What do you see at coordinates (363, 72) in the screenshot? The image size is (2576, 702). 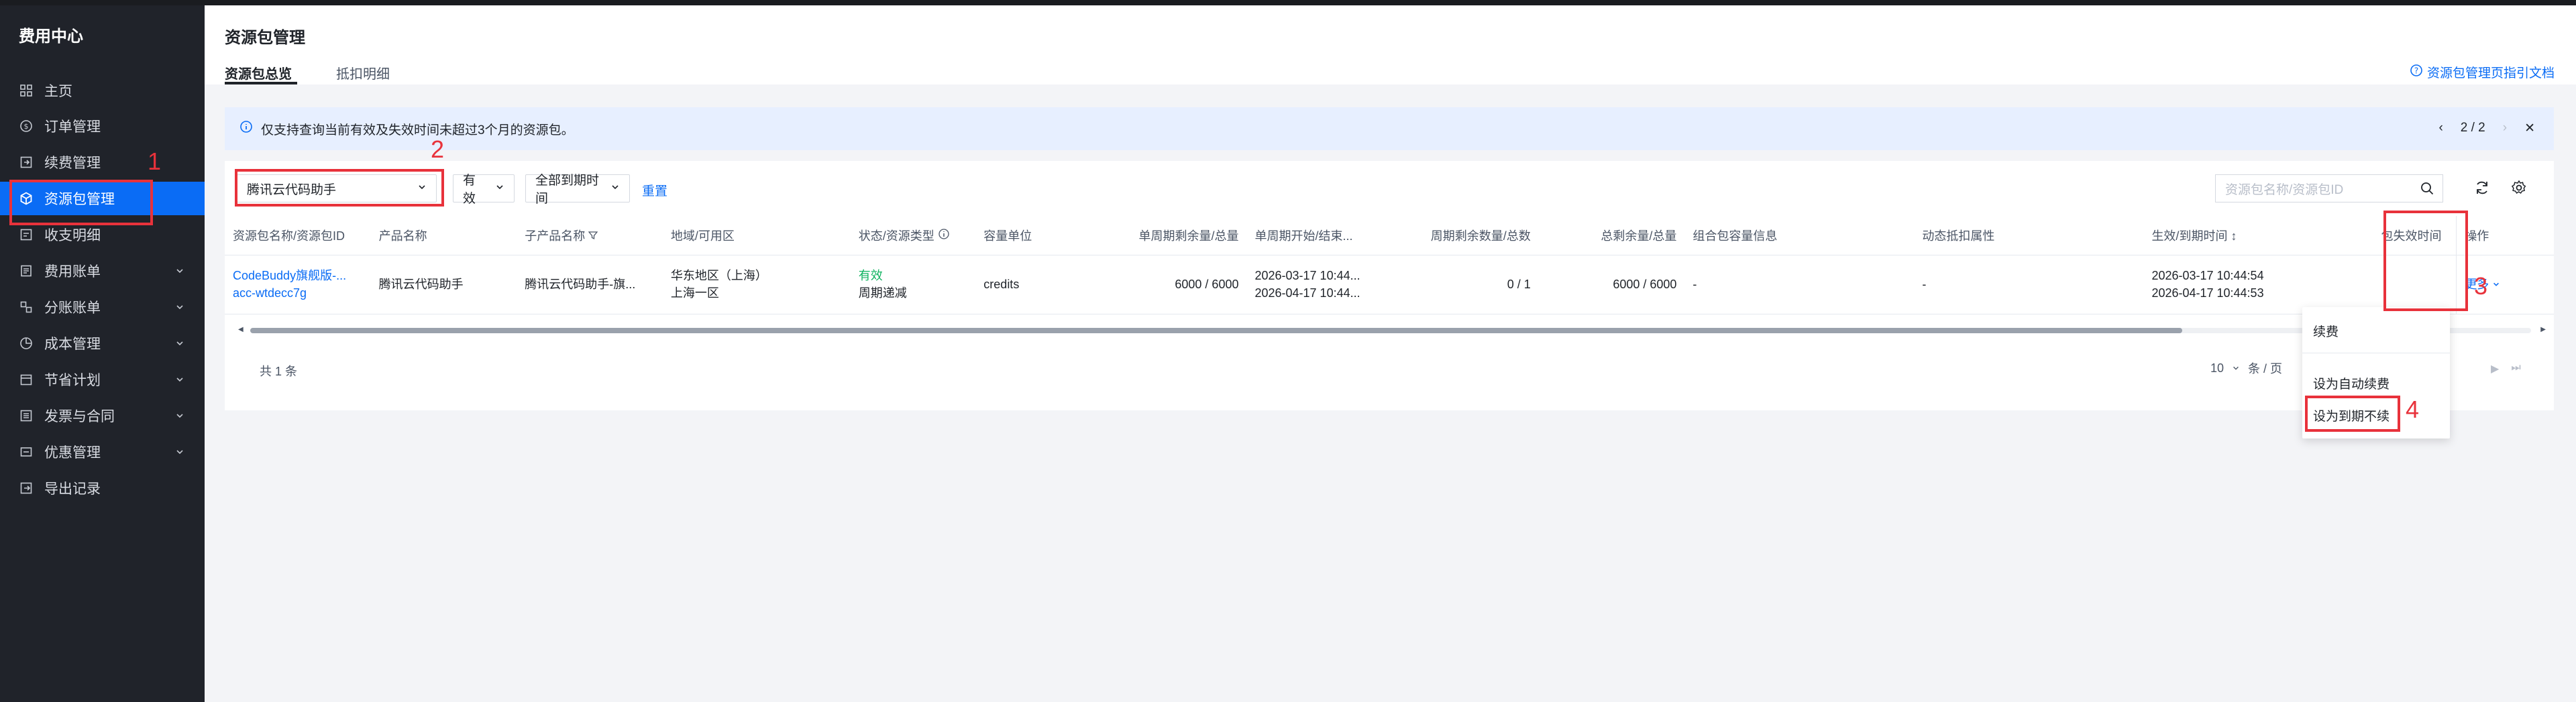 I see `tab-deduction: 抵扣明细` at bounding box center [363, 72].